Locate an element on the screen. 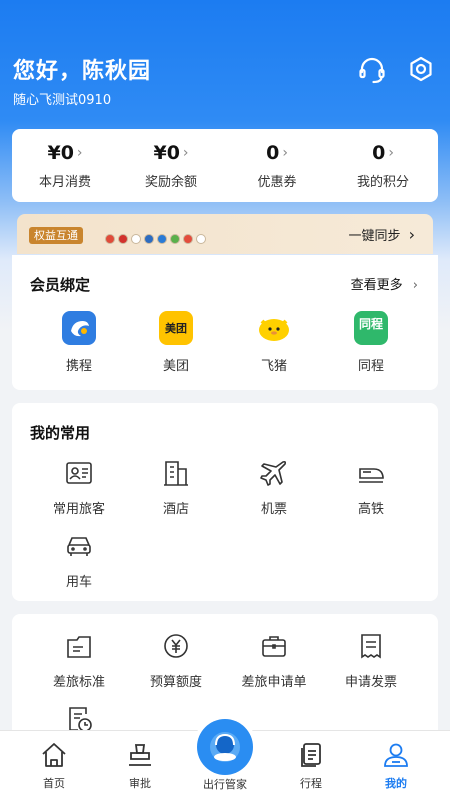 The image size is (450, 800). tab-profile: 我的 is located at coordinates (396, 766).